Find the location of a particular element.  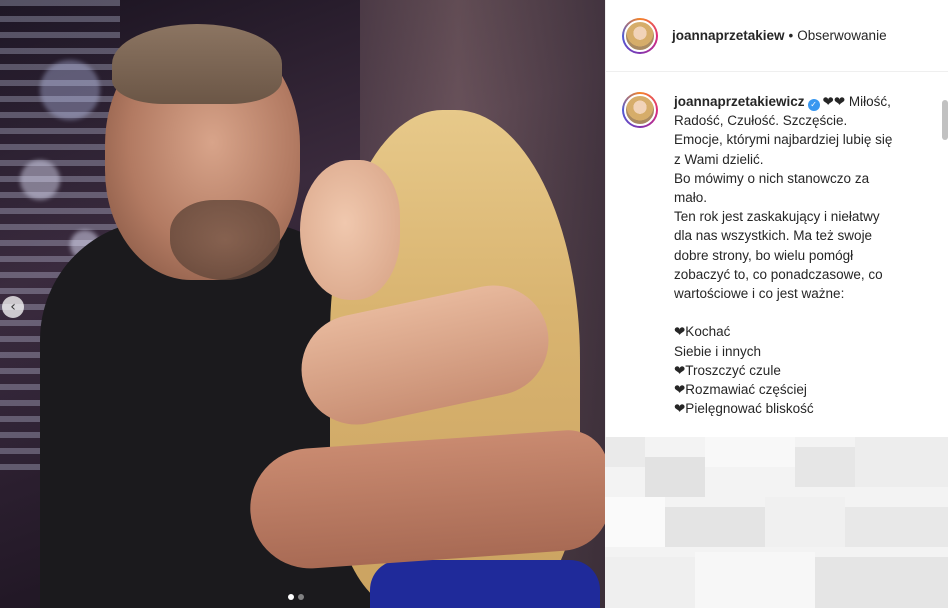

header-username: joannaprzetakiew is located at coordinates (728, 35).